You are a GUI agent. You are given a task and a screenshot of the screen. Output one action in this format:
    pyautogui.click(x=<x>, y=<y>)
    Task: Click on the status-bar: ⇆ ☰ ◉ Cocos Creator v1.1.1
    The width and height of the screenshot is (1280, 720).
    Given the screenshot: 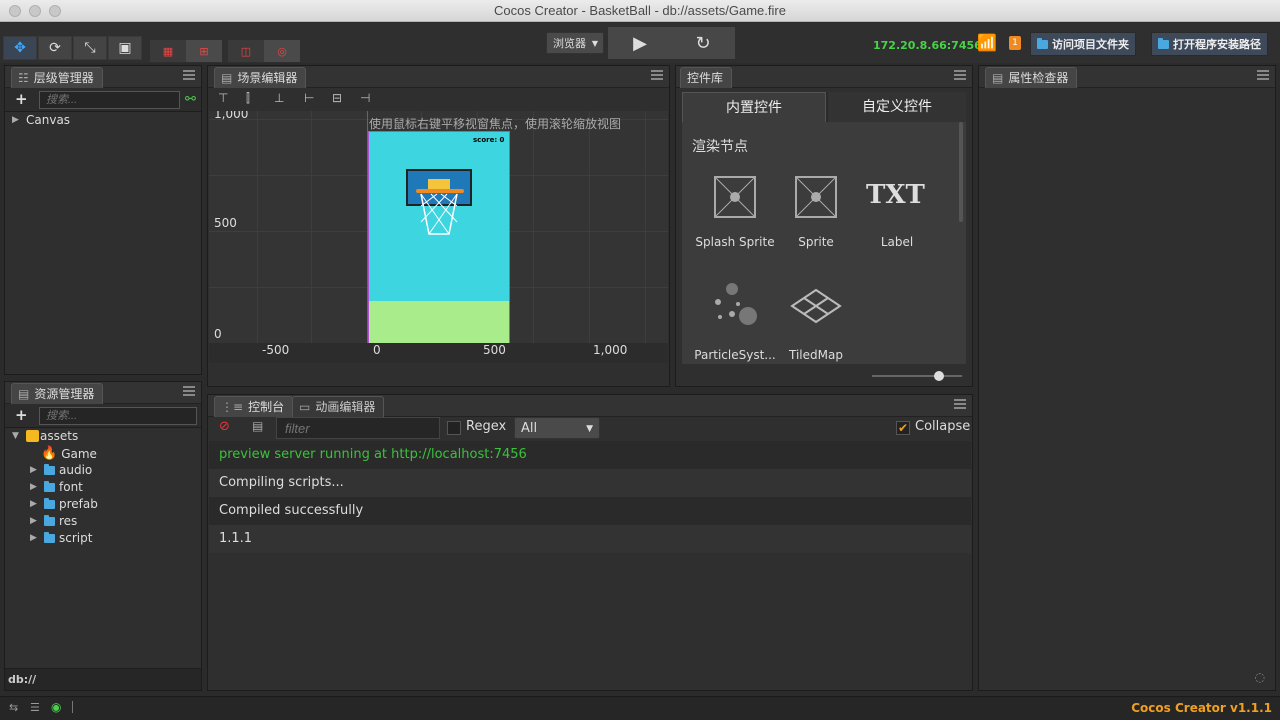 What is the action you would take?
    pyautogui.click(x=640, y=708)
    